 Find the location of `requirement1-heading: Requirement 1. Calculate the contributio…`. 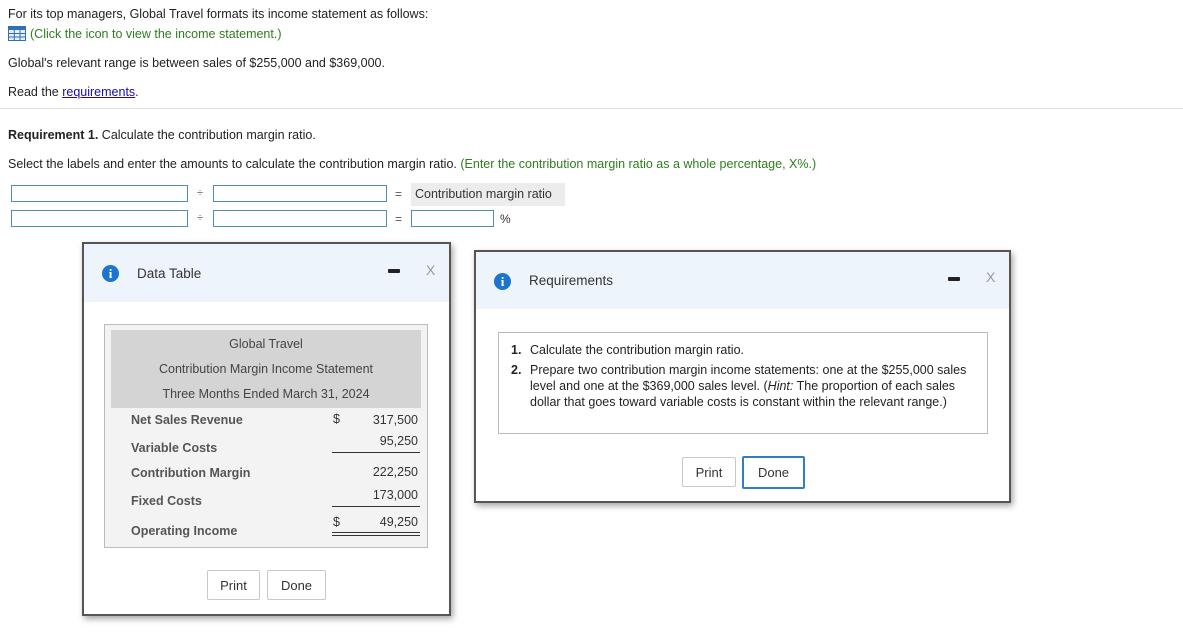

requirement1-heading: Requirement 1. Calculate the contributio… is located at coordinates (162, 135).